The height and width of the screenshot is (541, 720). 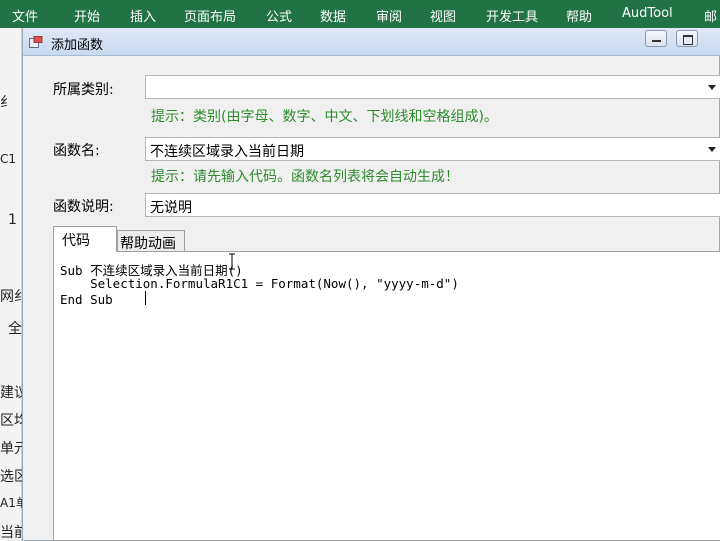 I want to click on background-fragment: 建议, so click(x=11, y=393).